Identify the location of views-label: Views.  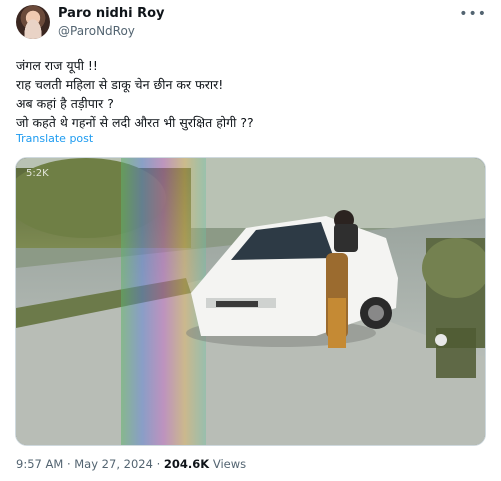
(229, 464).